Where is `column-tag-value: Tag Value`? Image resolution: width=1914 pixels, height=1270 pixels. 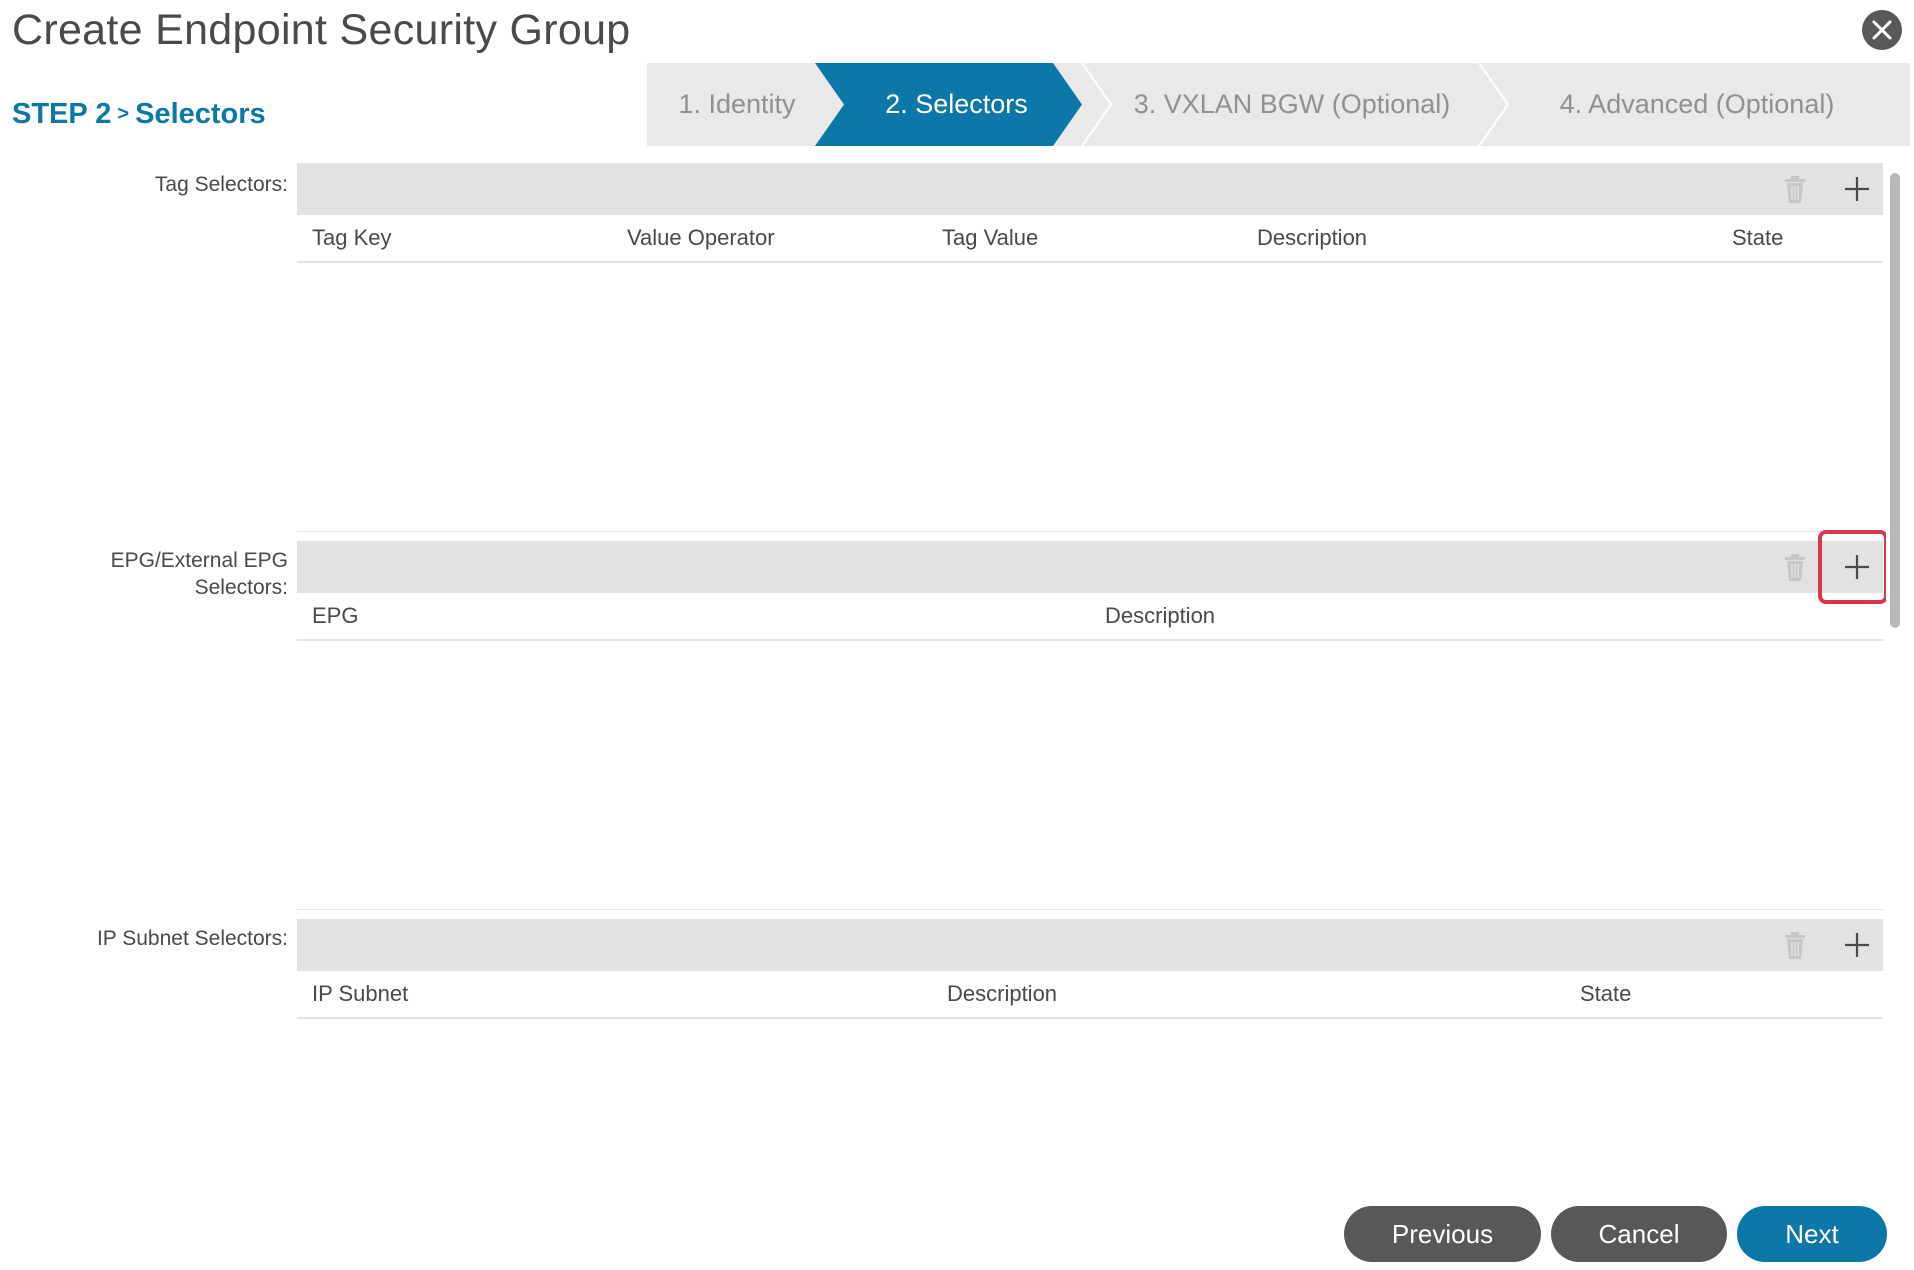 column-tag-value: Tag Value is located at coordinates (990, 238).